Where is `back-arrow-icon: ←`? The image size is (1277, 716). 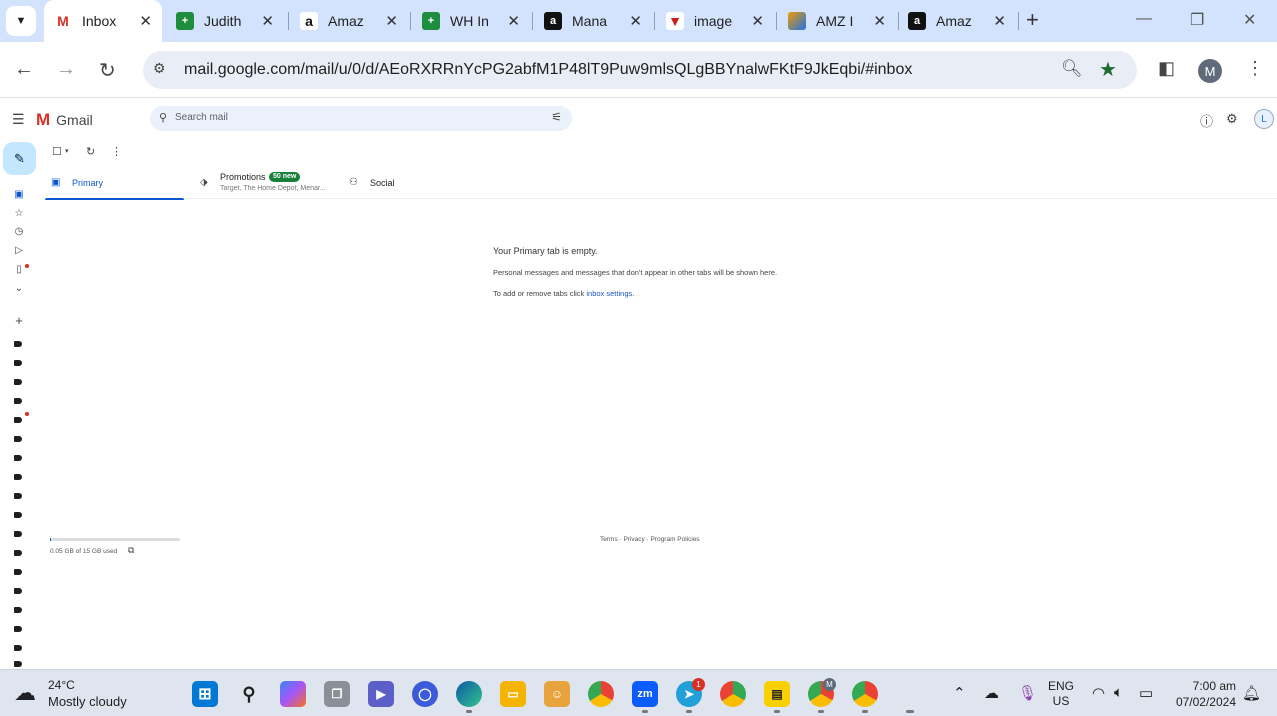
back-arrow-icon: ← is located at coordinates (24, 69).